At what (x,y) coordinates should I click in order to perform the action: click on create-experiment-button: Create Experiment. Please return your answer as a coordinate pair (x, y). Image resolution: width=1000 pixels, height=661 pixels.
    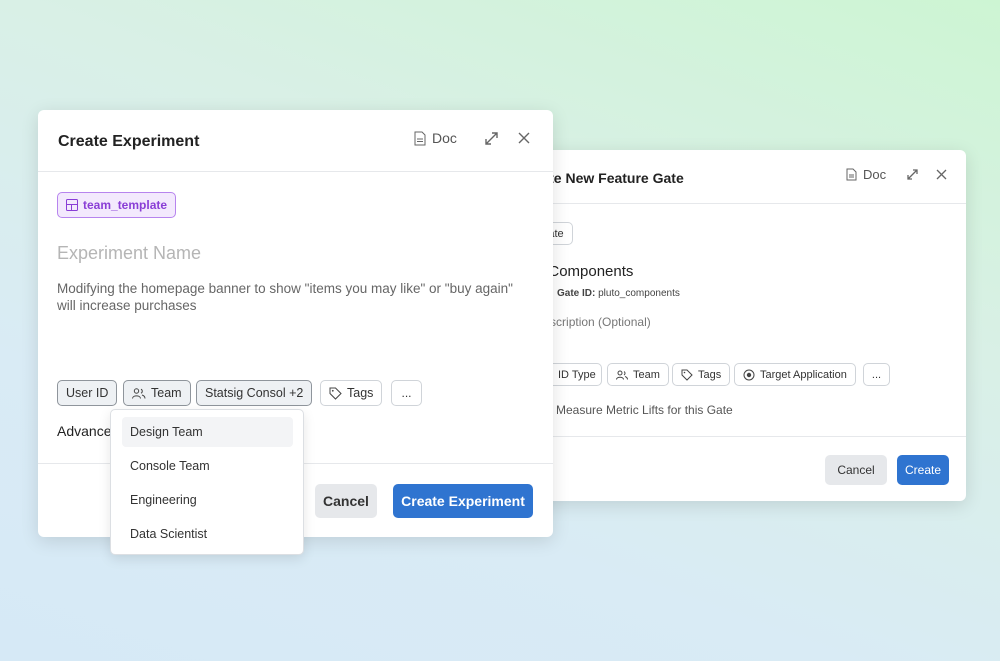
    Looking at the image, I should click on (463, 501).